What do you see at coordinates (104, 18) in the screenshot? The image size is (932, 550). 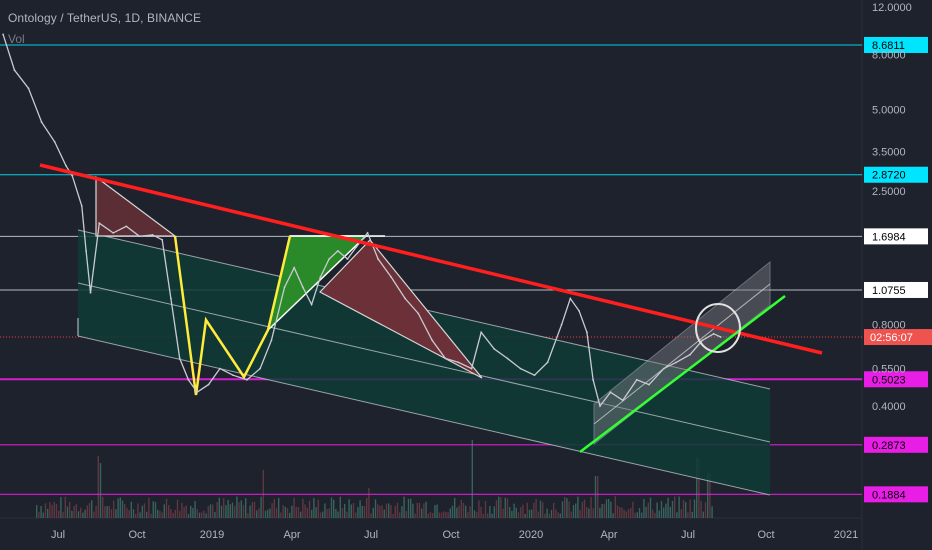 I see `symbol-title: Ontology / TetherUS, 1D, BINANCE` at bounding box center [104, 18].